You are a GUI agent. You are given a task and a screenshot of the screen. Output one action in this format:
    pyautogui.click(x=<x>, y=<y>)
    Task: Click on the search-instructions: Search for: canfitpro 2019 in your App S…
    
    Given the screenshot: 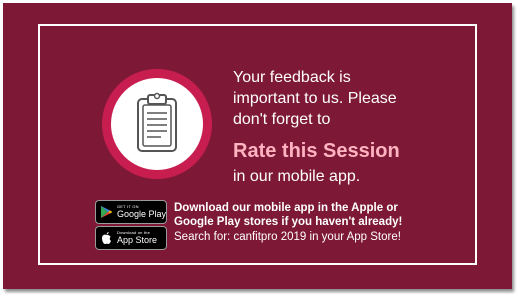 What is the action you would take?
    pyautogui.click(x=287, y=237)
    